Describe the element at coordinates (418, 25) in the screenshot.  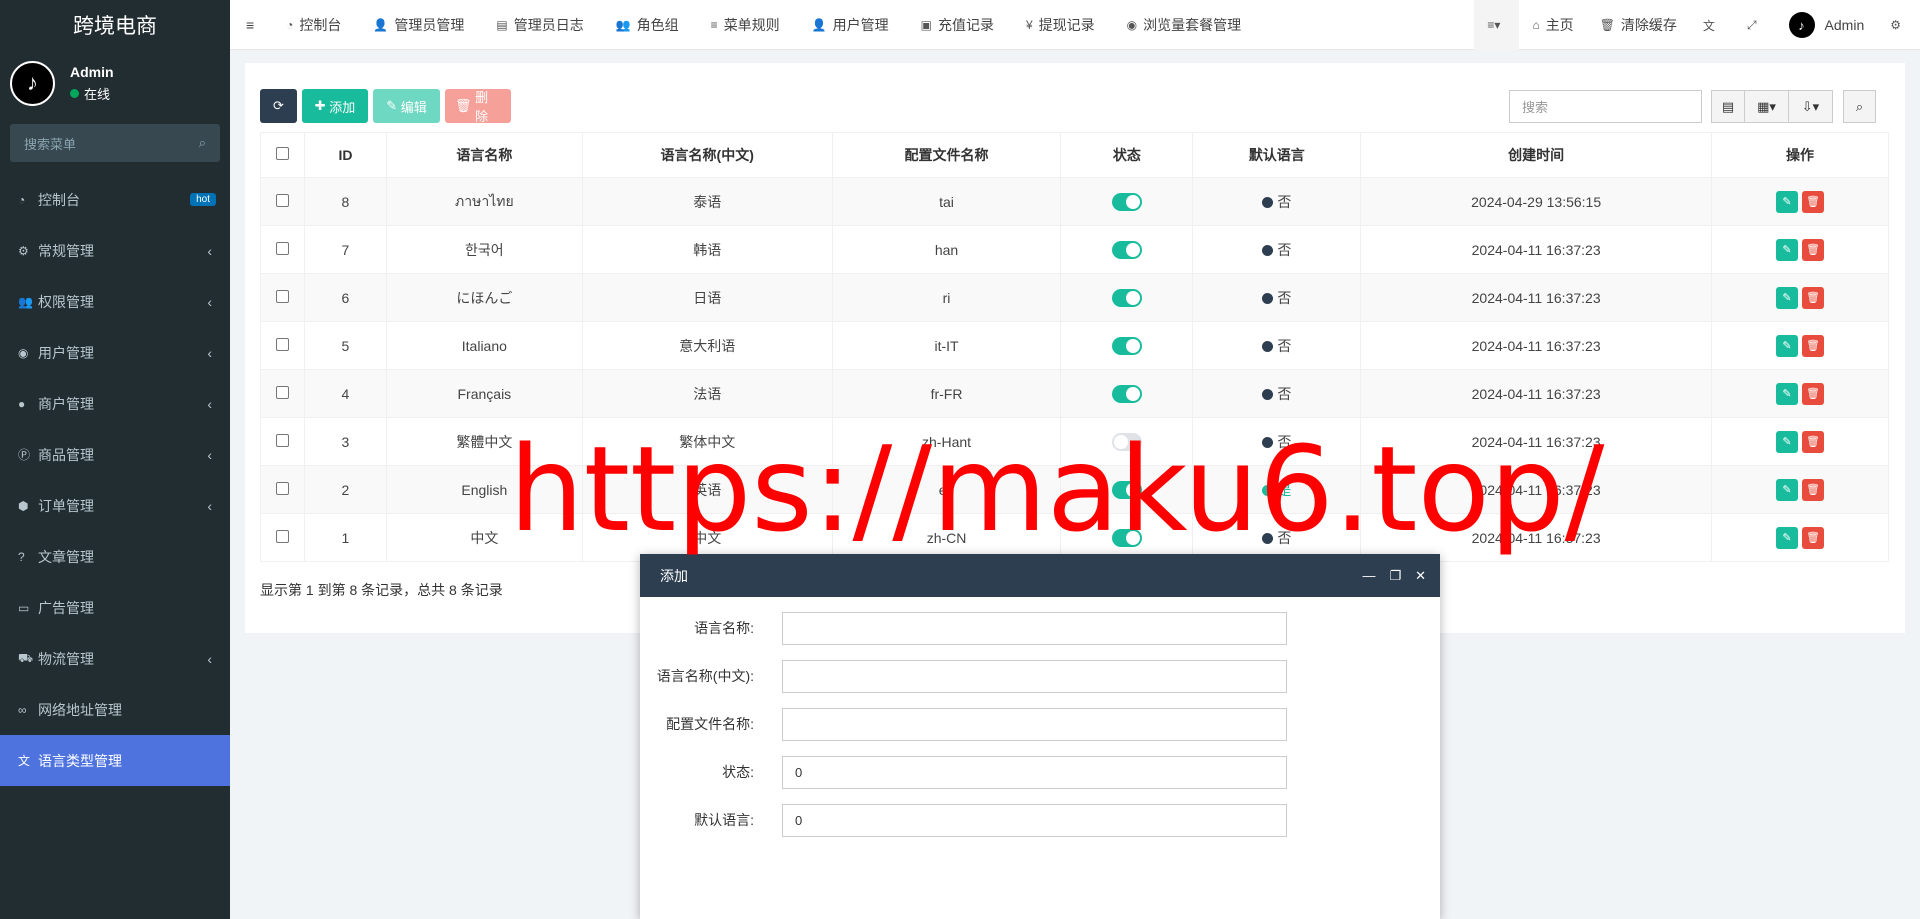
I see `top-nav-tab: 👤 管理员管理` at that location.